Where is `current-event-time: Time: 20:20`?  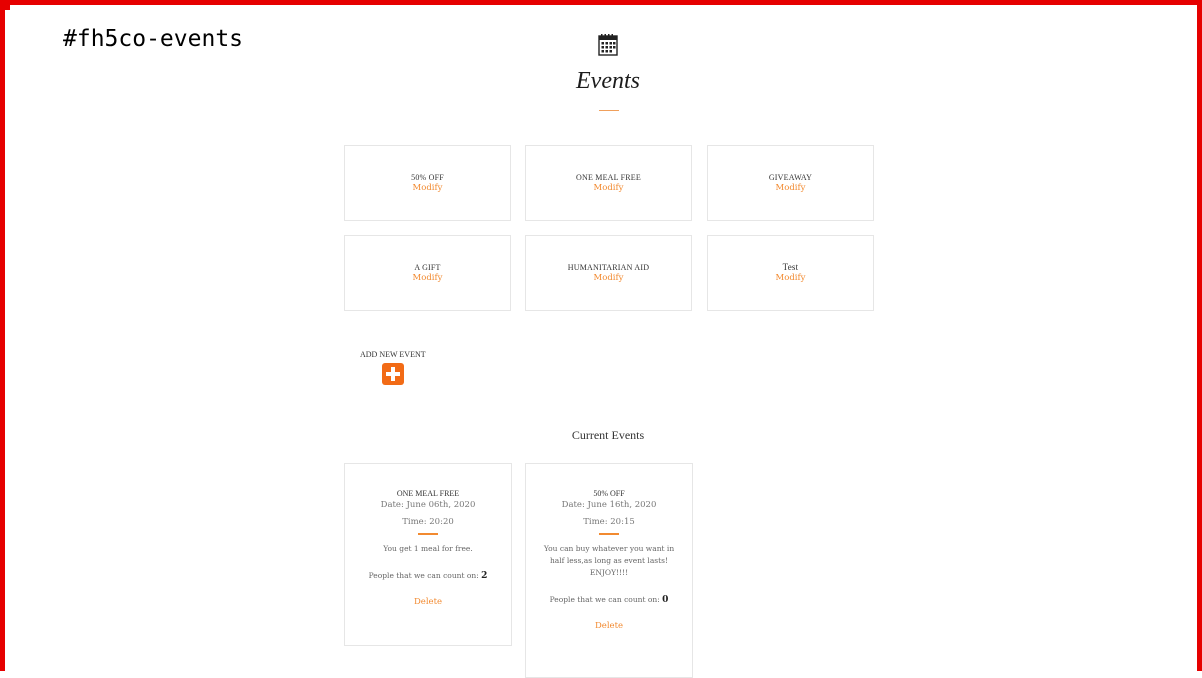 current-event-time: Time: 20:20 is located at coordinates (428, 522).